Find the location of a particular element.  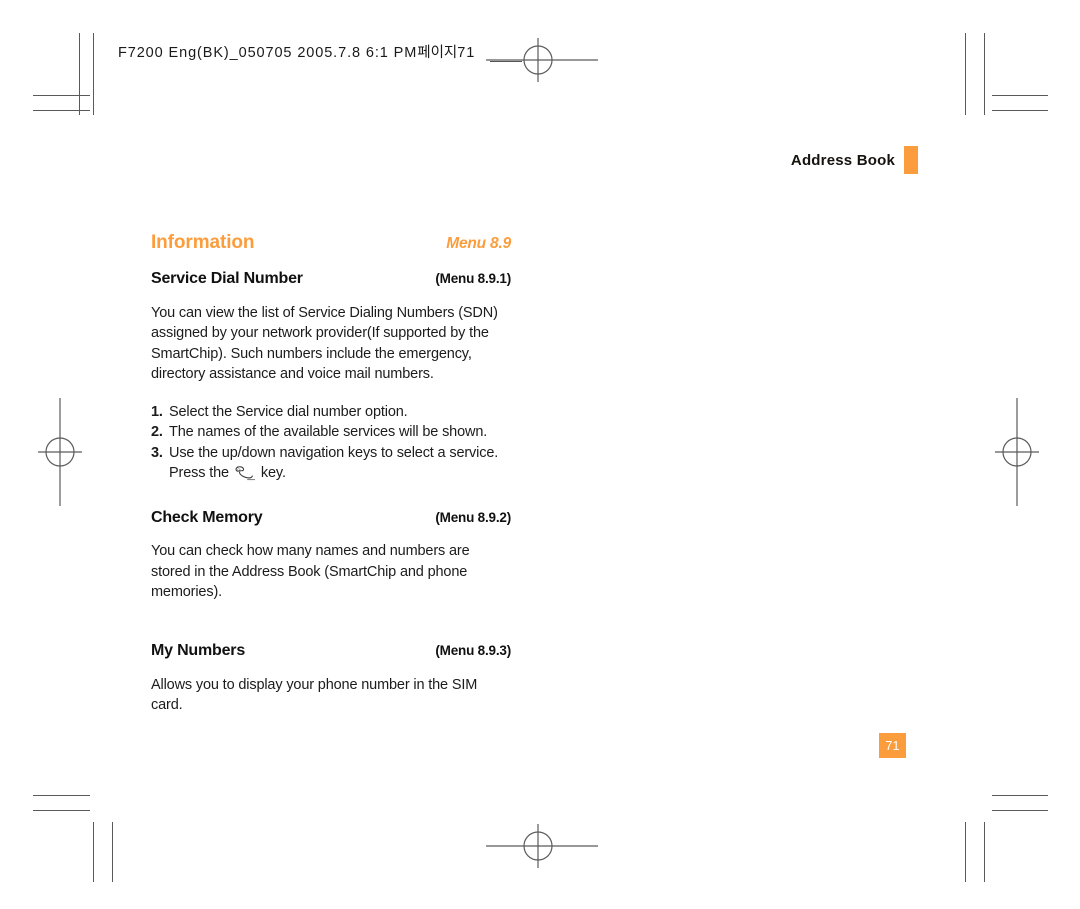

registration-mark-left is located at coordinates (60, 452).